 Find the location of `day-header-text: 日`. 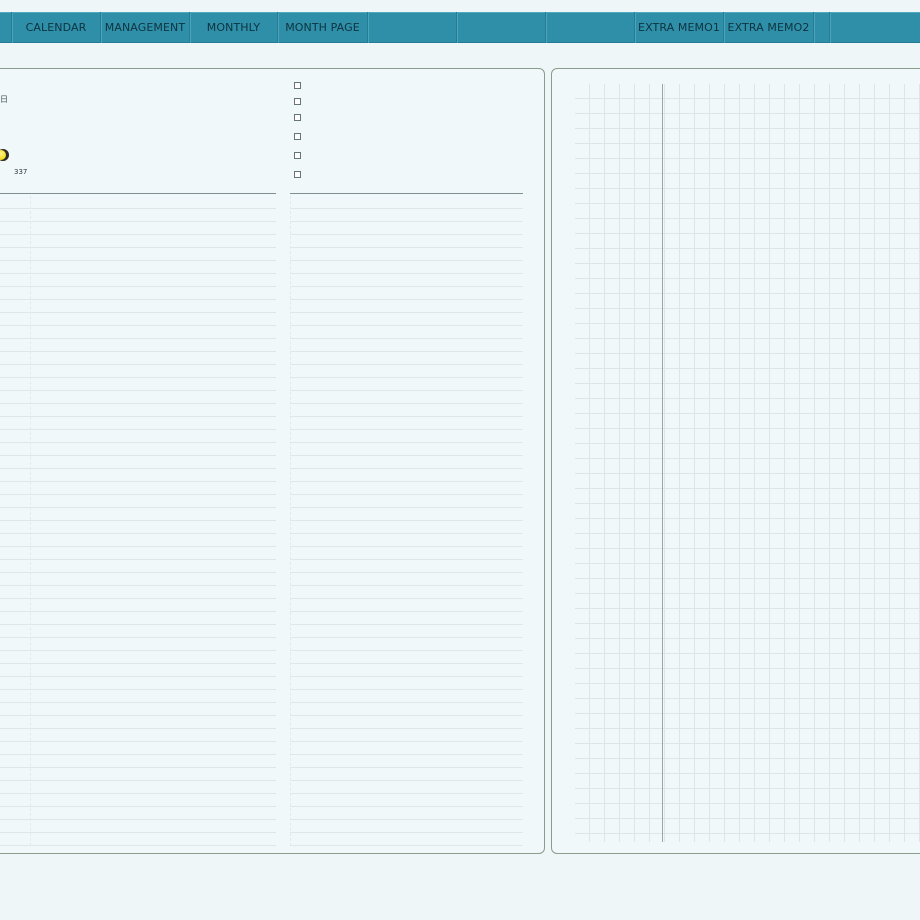

day-header-text: 日 is located at coordinates (4, 99).